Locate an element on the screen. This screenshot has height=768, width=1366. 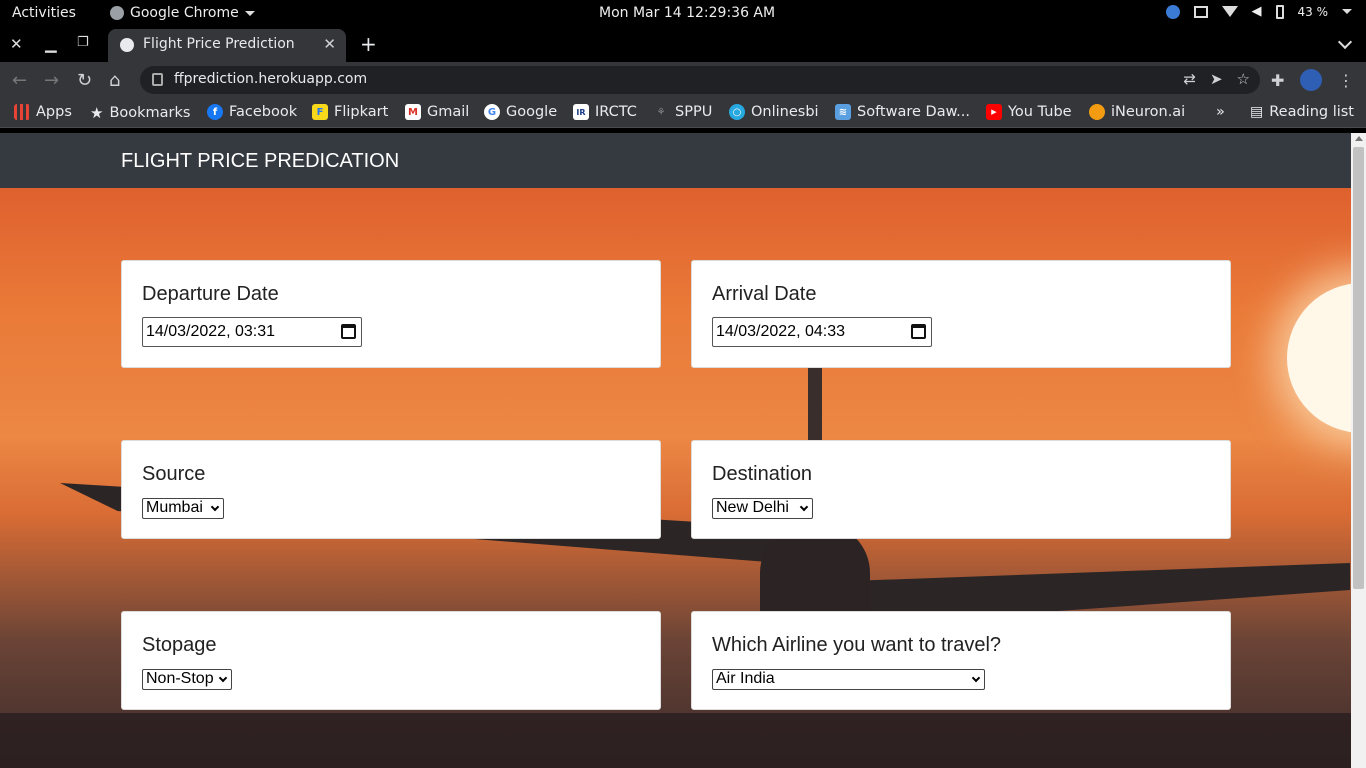
bookmark-facebook: f Facebook is located at coordinates (252, 112).